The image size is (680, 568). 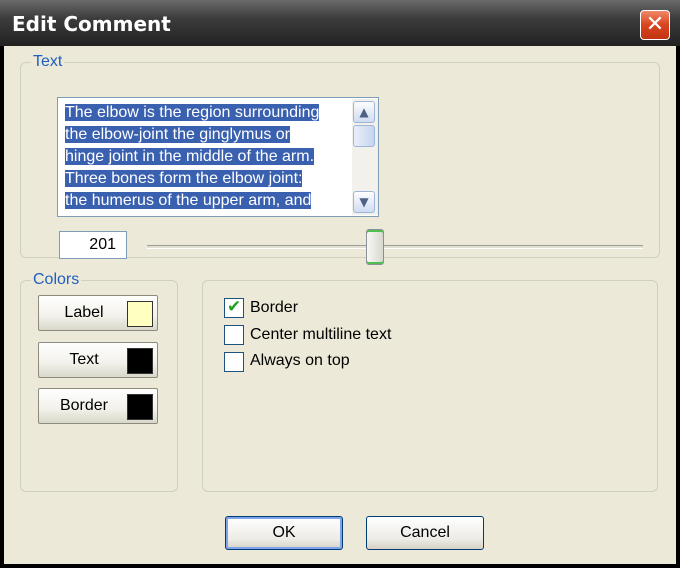 I want to click on scroll-up-button: ▲, so click(x=364, y=112).